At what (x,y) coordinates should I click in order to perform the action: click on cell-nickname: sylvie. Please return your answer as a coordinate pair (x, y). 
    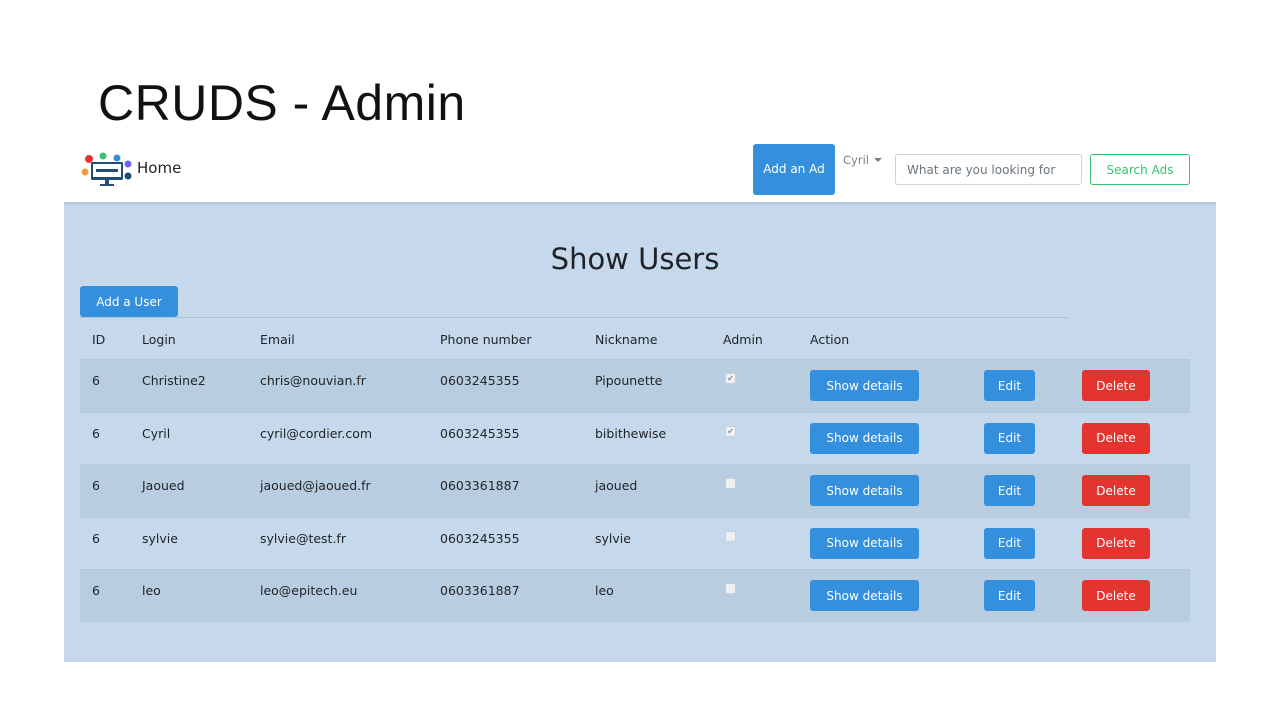
    Looking at the image, I should click on (613, 538).